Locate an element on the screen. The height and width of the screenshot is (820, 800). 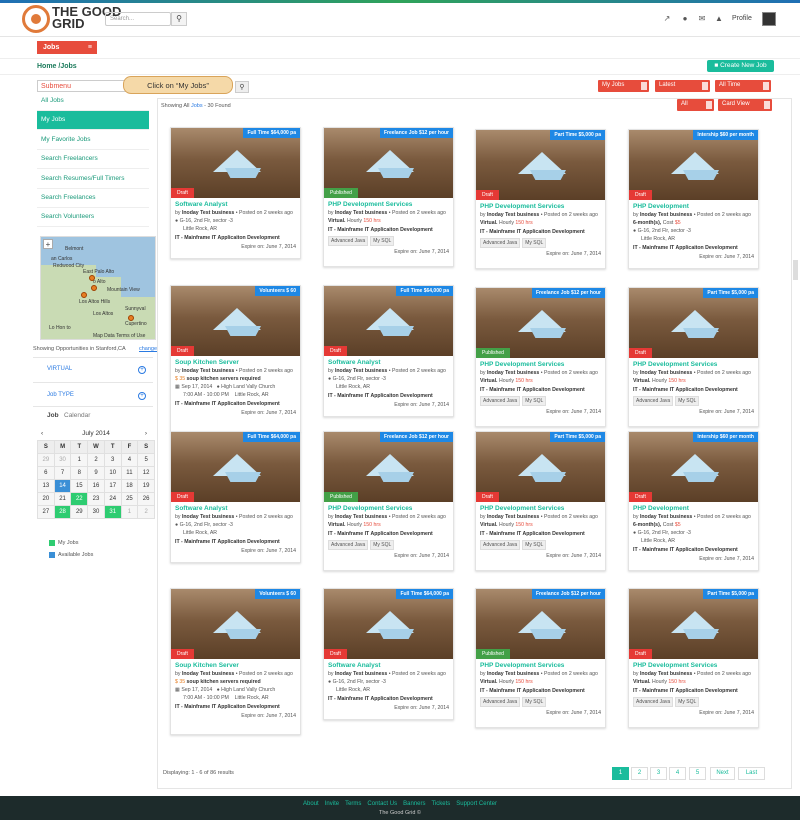
submenu-item: All Jobs is located at coordinates (93, 101).